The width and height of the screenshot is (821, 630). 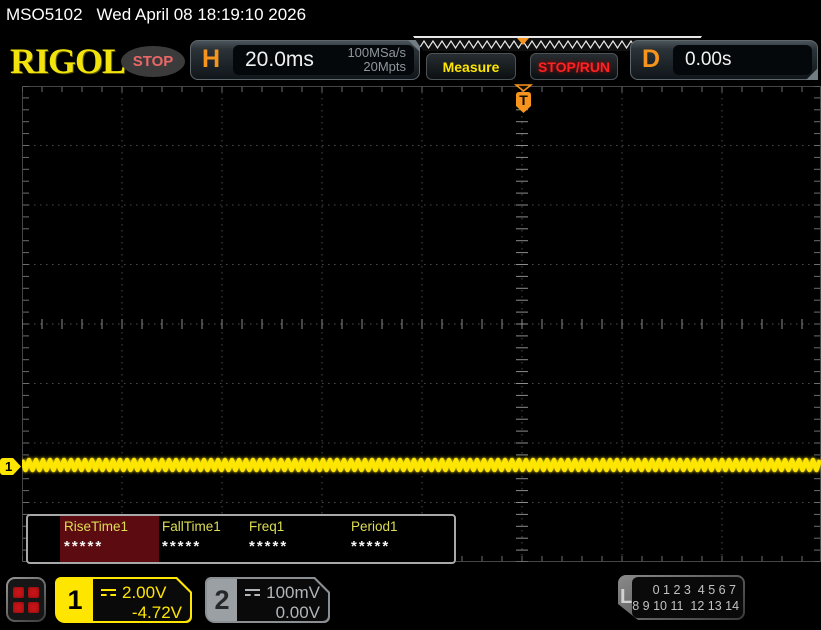 I want to click on acquisition-status-label: STOP, so click(x=153, y=61).